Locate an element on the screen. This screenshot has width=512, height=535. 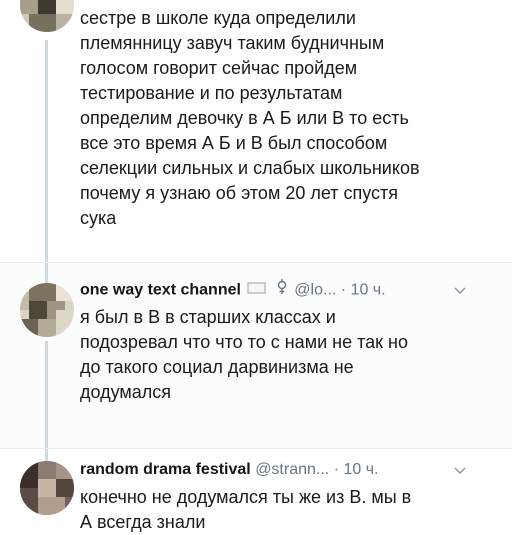
flag-icon is located at coordinates (257, 291).